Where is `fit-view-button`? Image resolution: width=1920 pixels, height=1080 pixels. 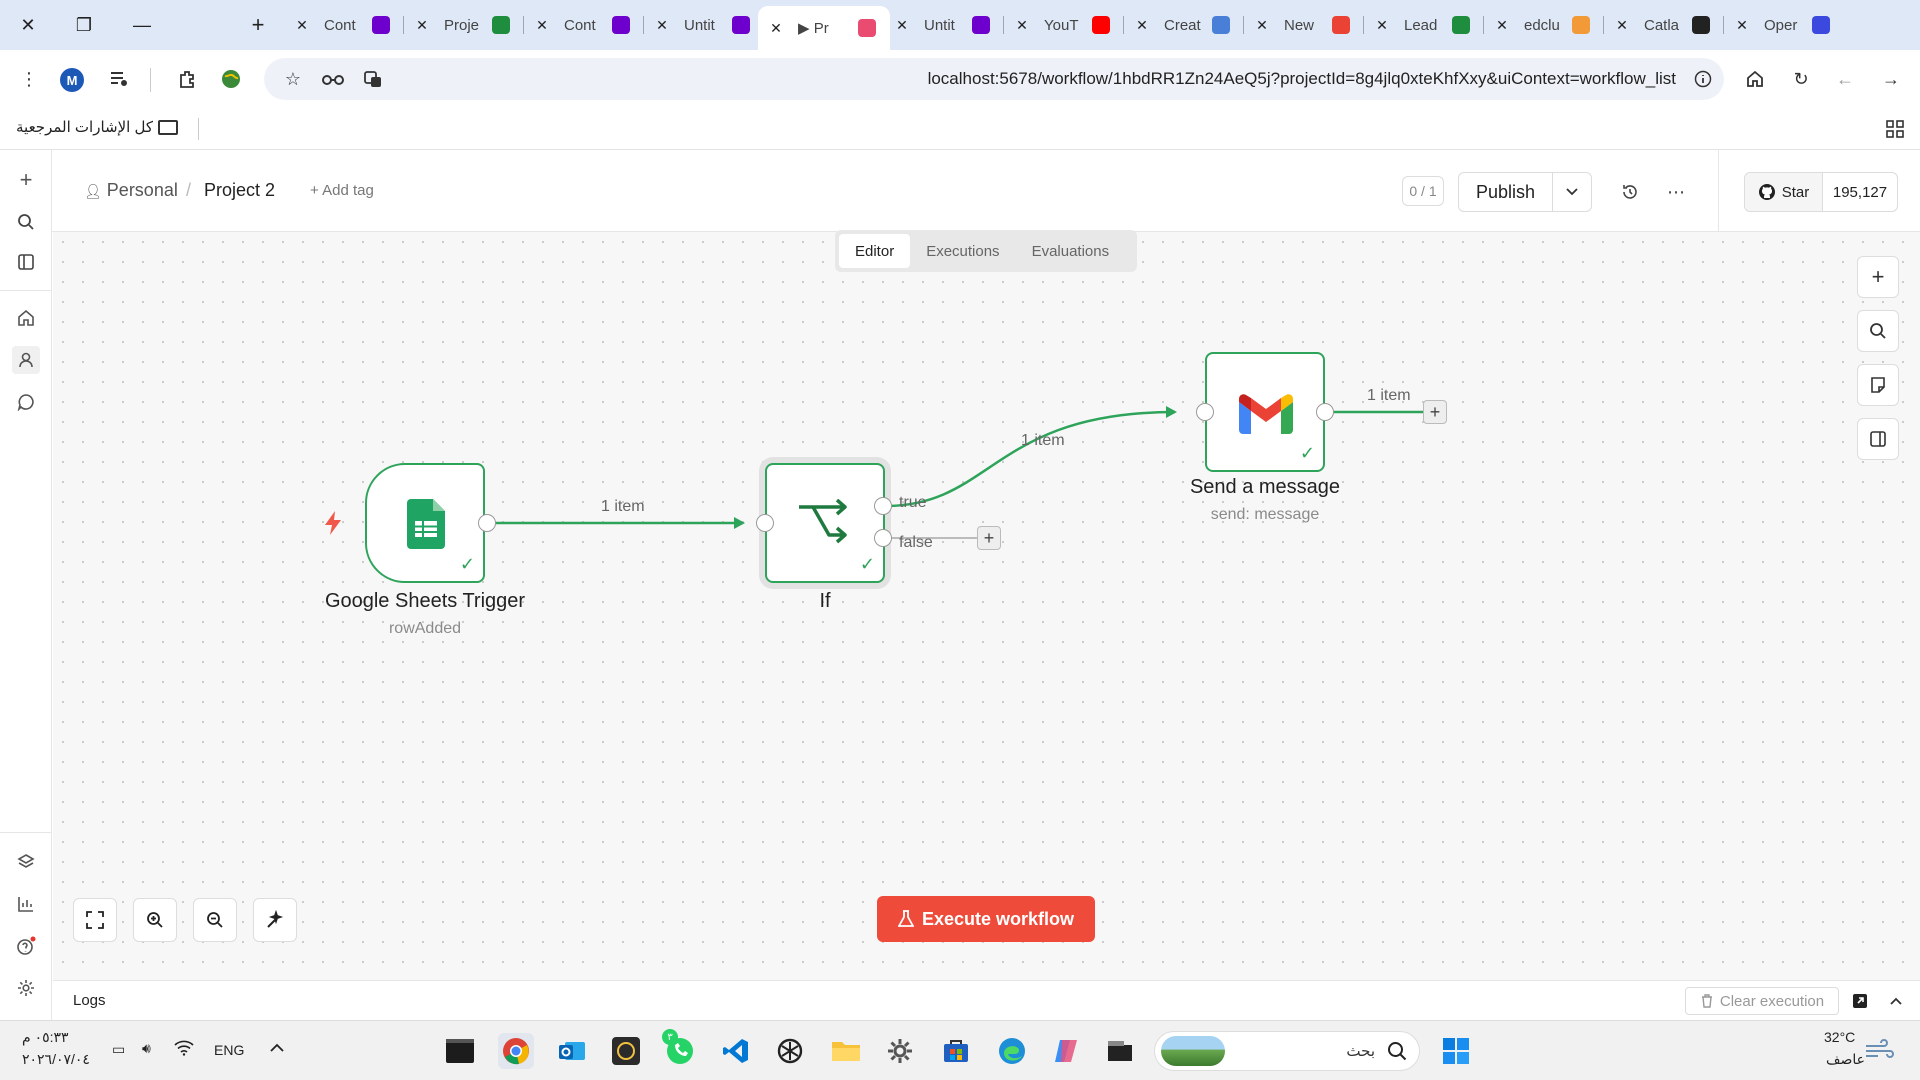
fit-view-button is located at coordinates (95, 920).